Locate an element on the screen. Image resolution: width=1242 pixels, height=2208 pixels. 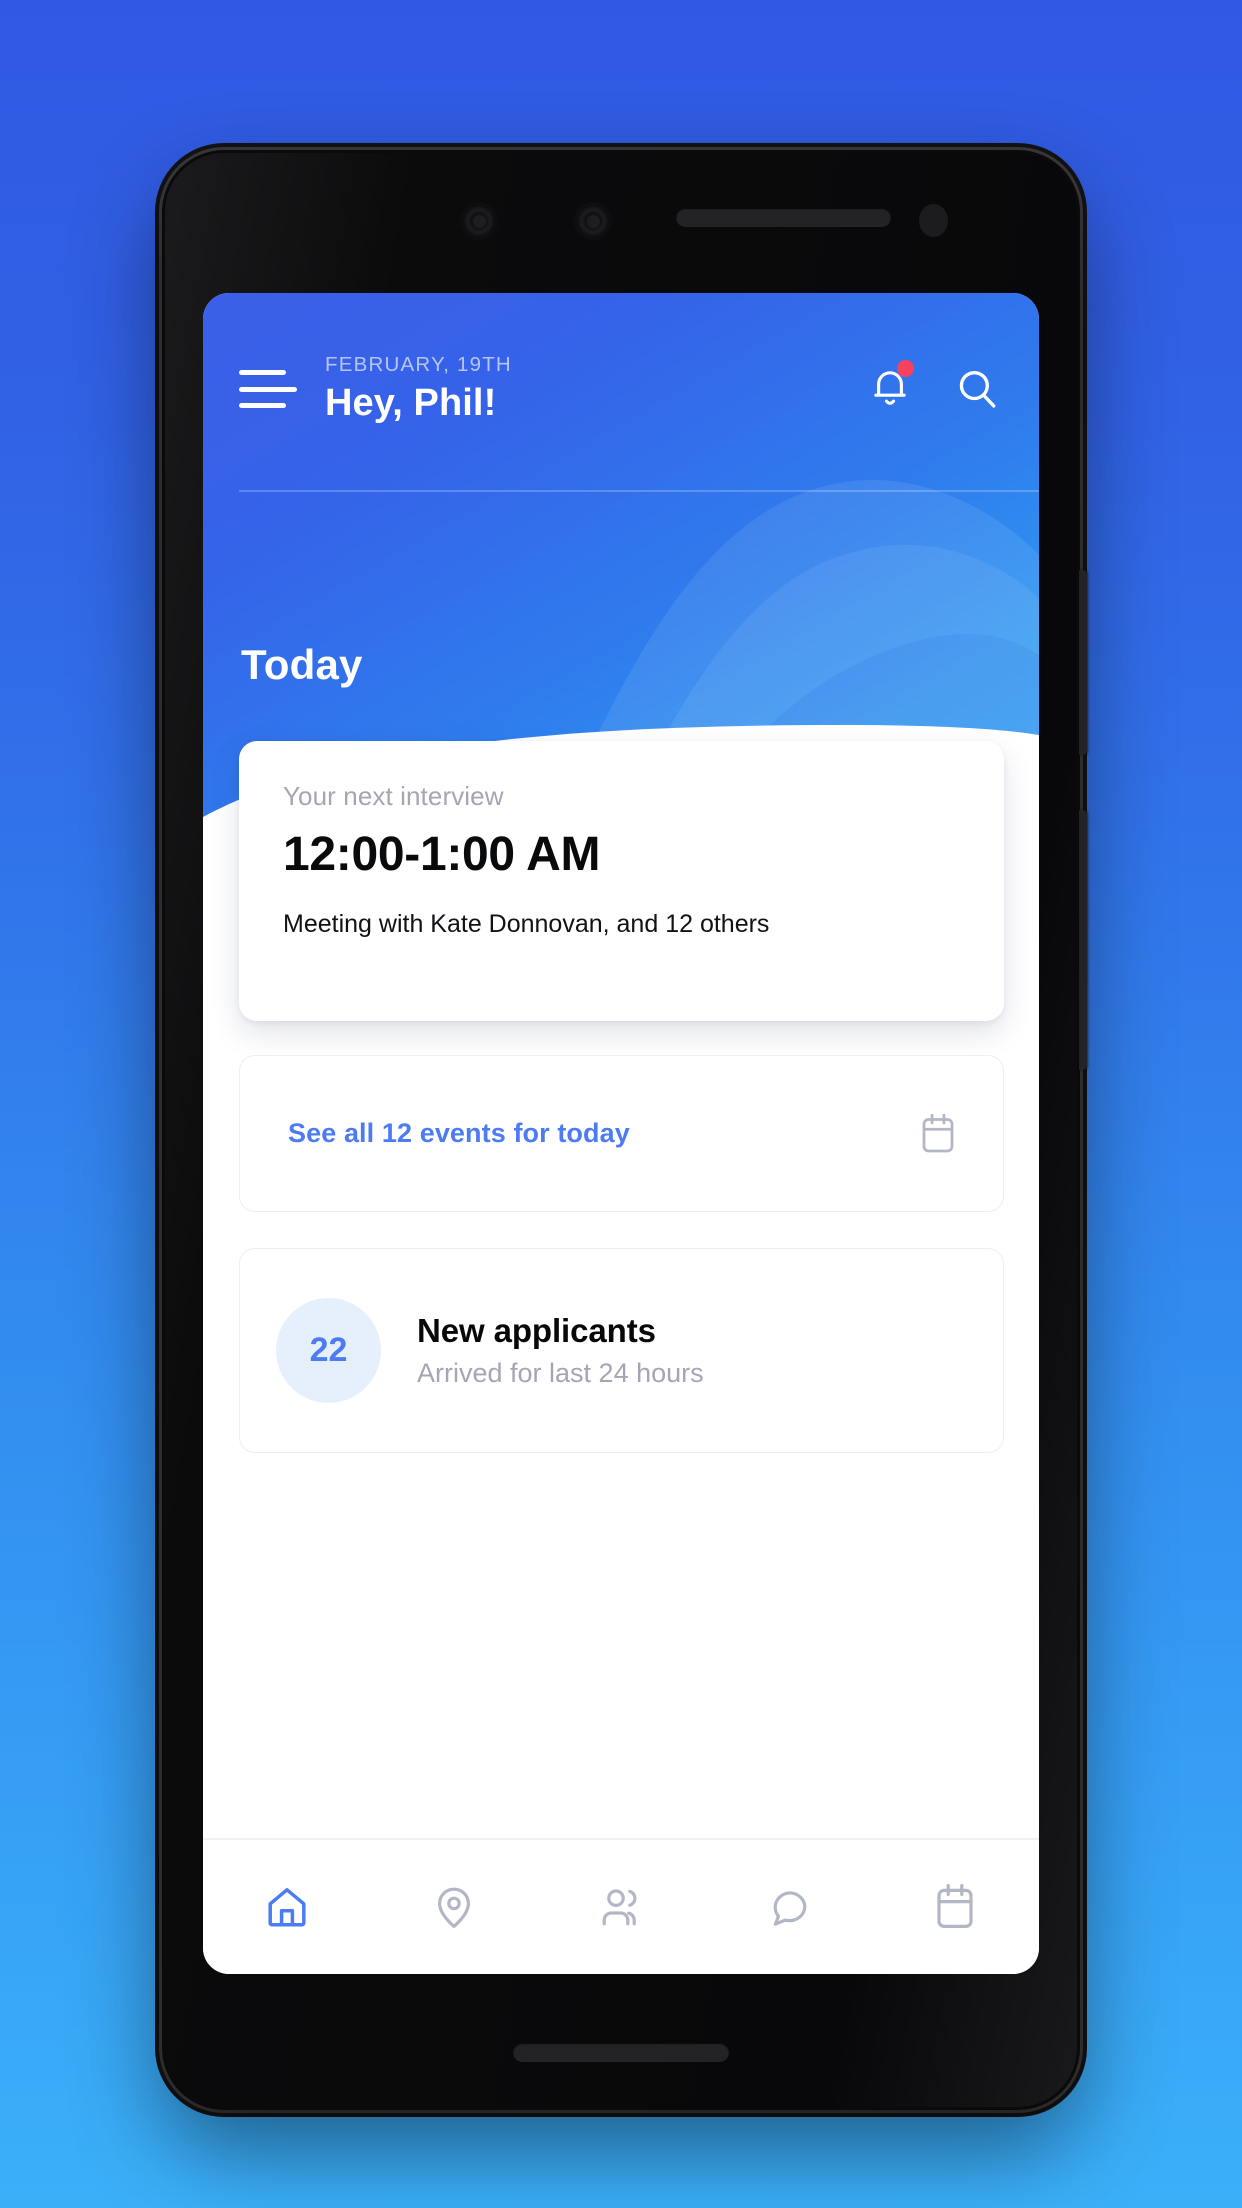
bottom-navigation-bar is located at coordinates (621, 1906).